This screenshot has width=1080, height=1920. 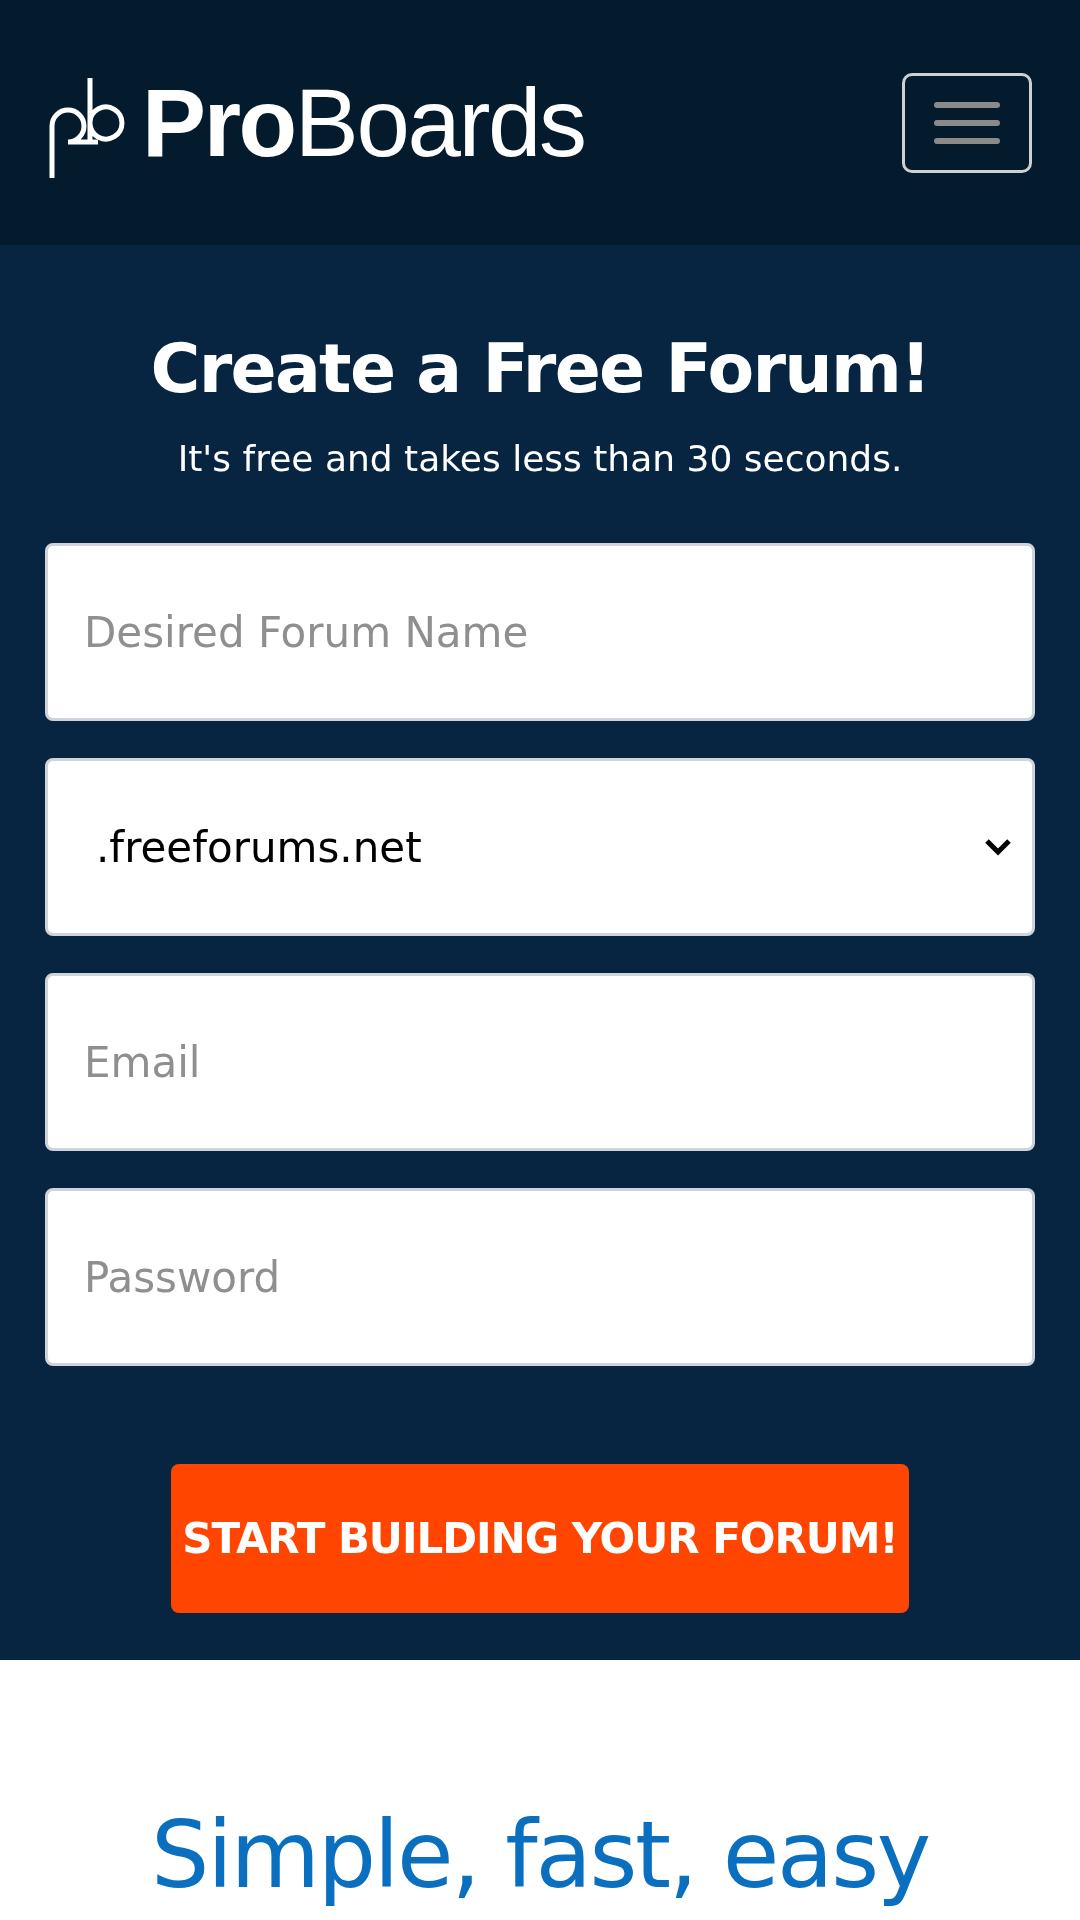 I want to click on input-field: Password, so click(x=540, y=1277).